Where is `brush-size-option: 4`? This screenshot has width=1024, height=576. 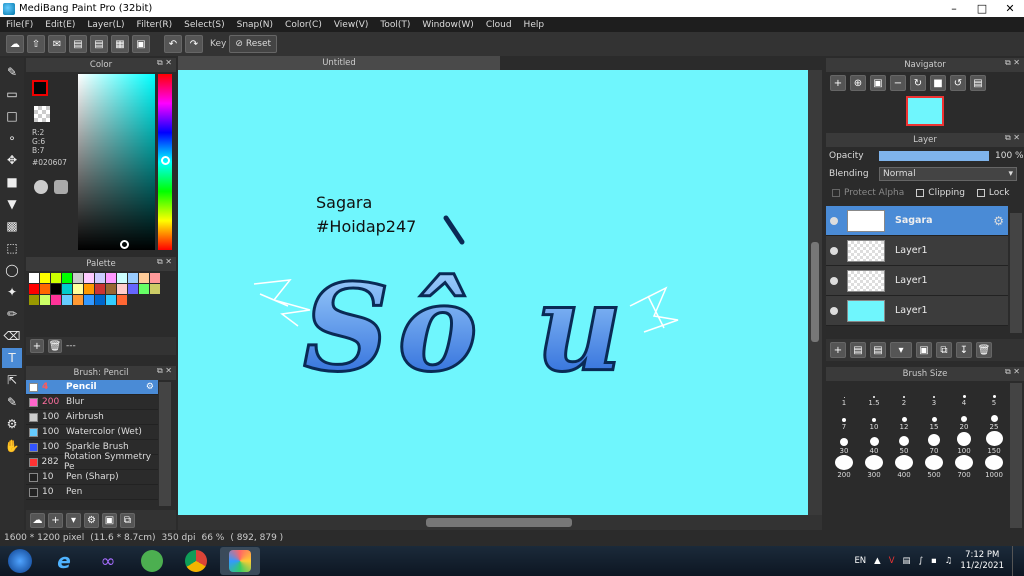 brush-size-option: 4 is located at coordinates (964, 395).